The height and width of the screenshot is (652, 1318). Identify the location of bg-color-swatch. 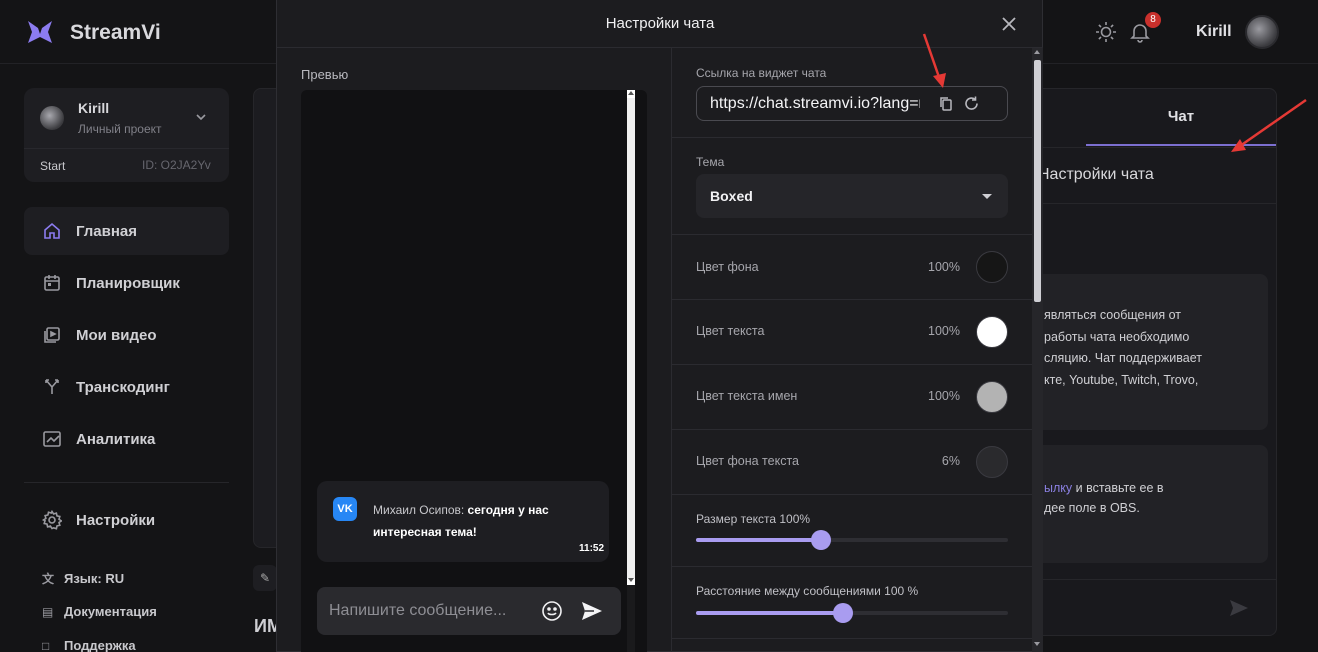
(992, 267).